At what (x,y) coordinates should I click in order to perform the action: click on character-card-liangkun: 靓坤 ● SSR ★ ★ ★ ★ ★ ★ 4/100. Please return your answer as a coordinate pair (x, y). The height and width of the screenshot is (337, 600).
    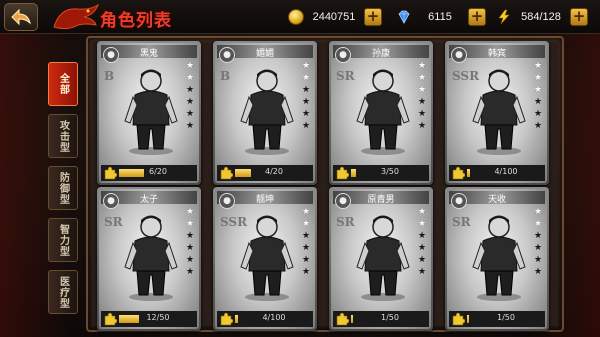
    Looking at the image, I should click on (265, 259).